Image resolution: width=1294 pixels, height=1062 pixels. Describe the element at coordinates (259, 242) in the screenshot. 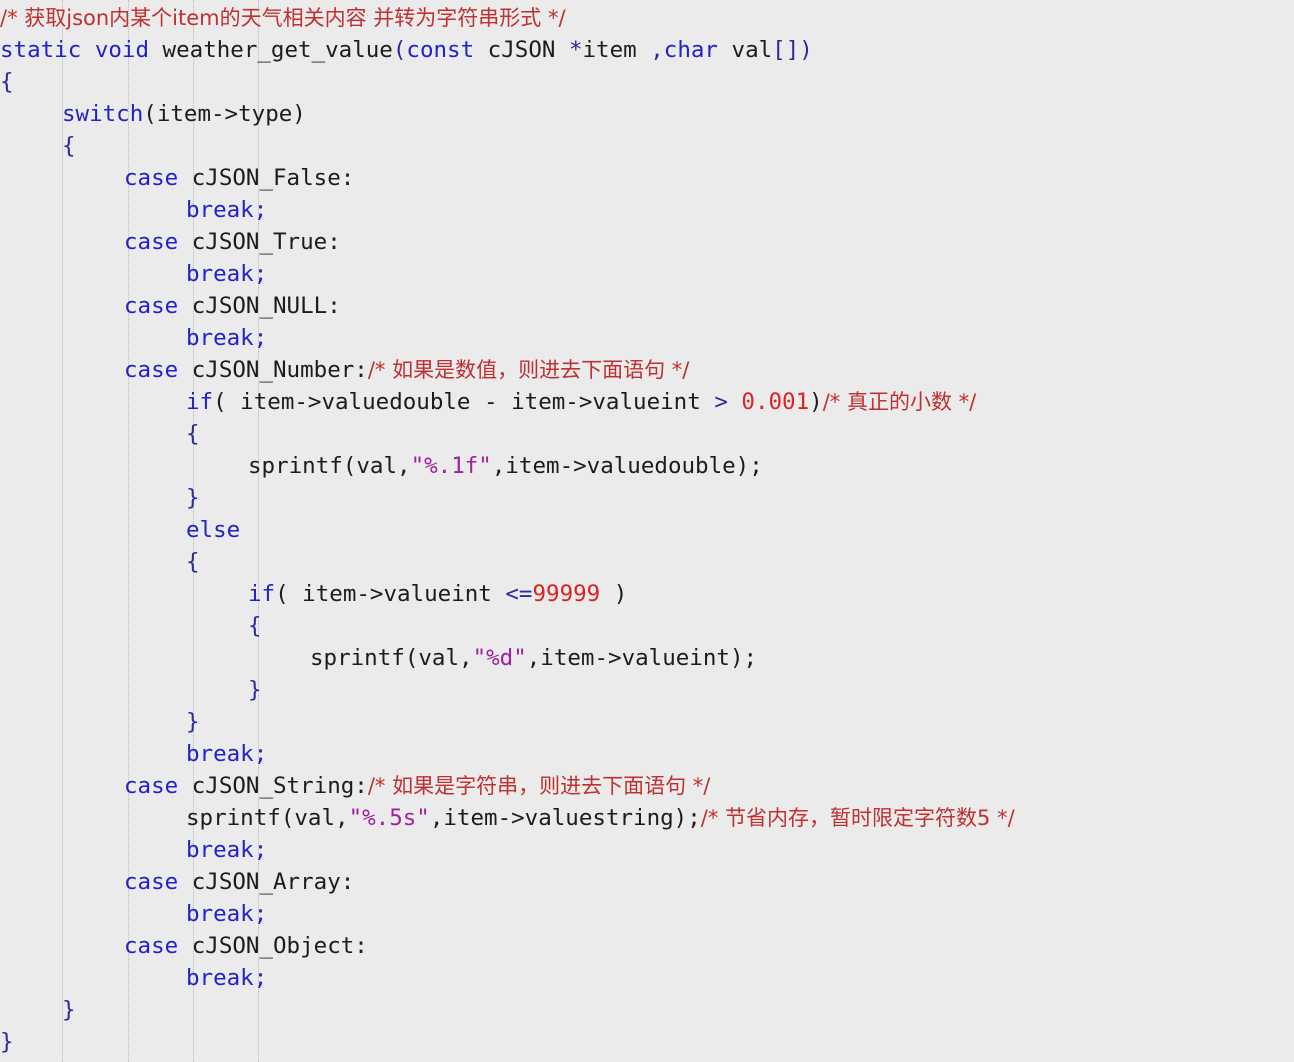

I see `token-plain: cJSON_True:` at that location.